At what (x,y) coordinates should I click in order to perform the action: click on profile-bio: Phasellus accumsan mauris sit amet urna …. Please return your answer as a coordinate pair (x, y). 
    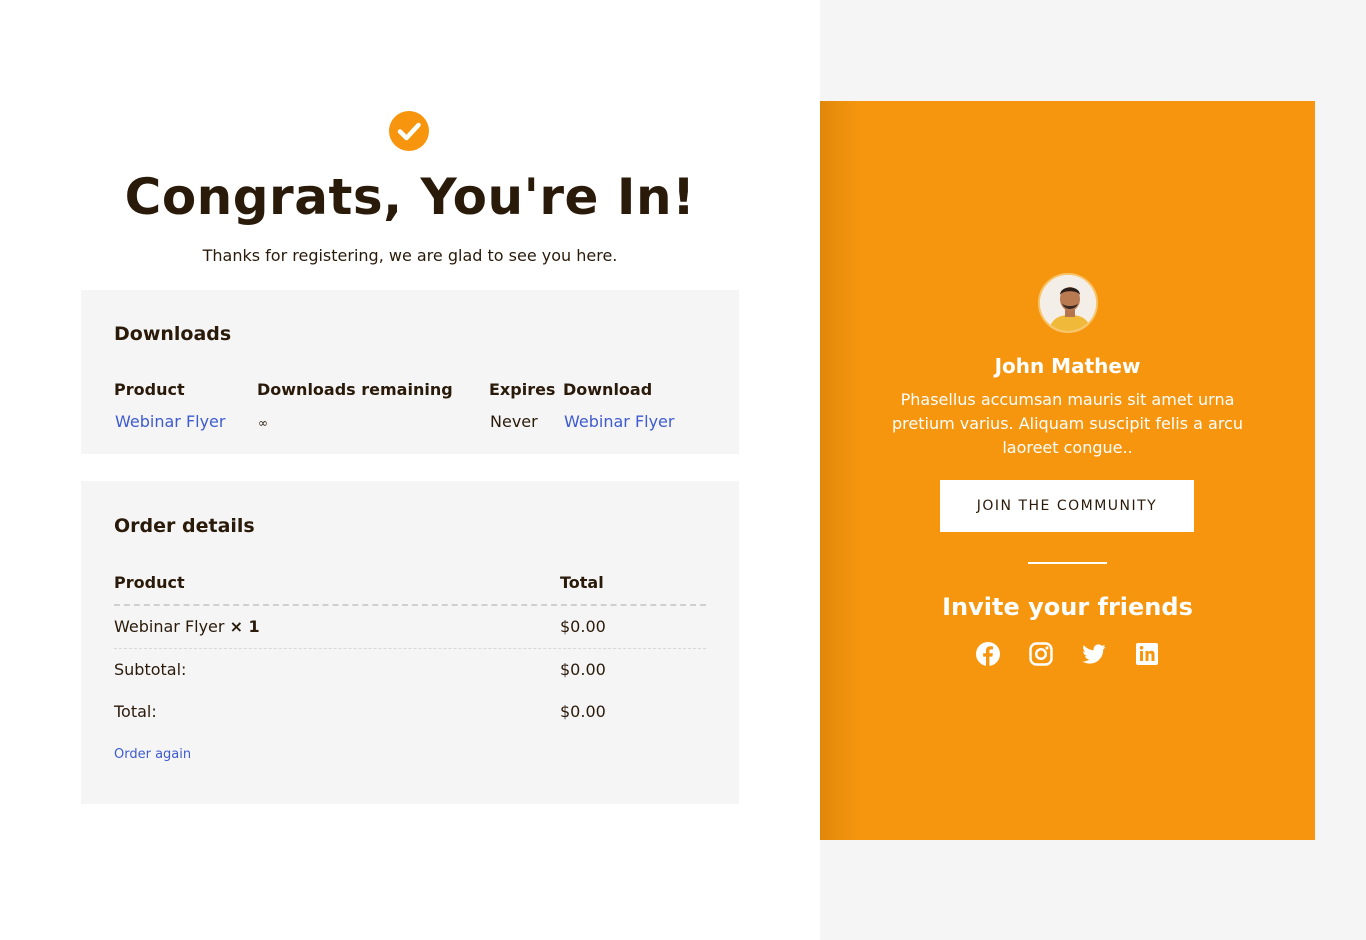
    Looking at the image, I should click on (1067, 423).